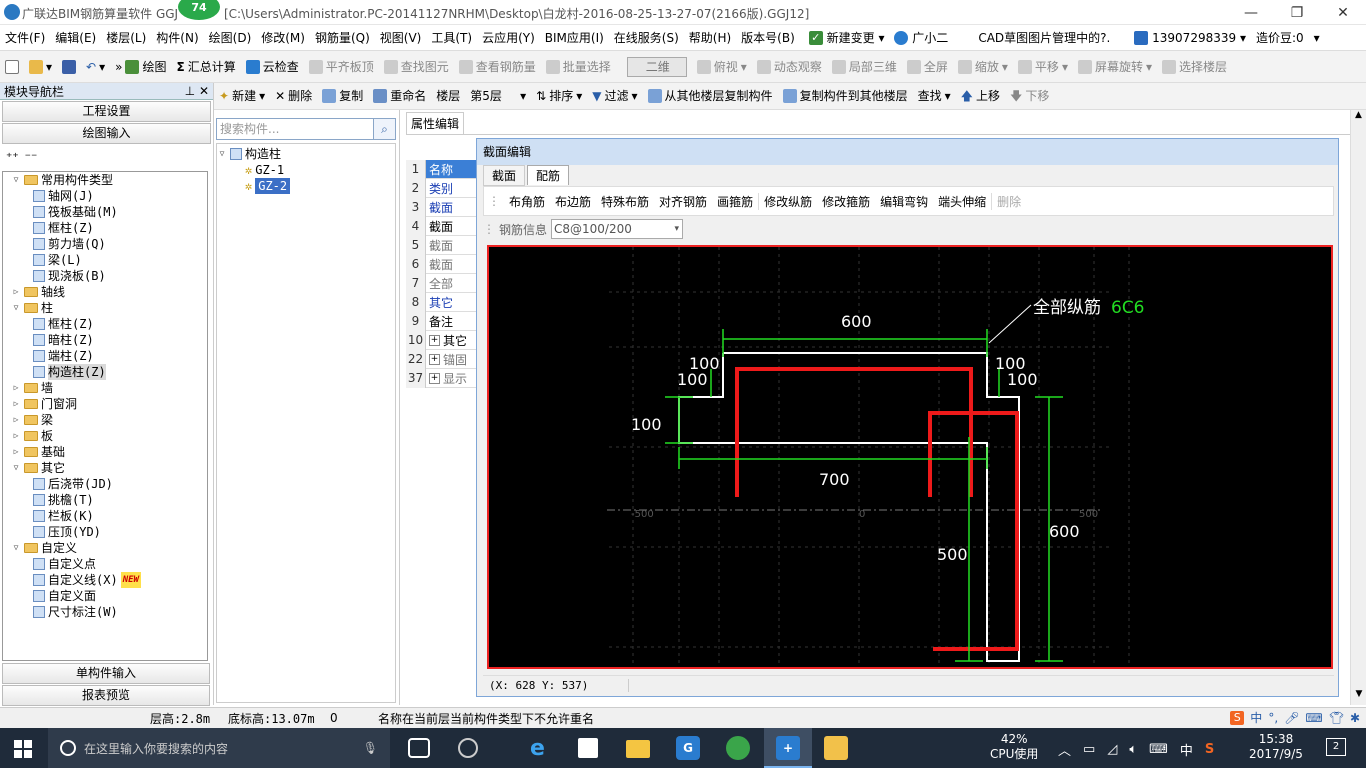 This screenshot has width=1366, height=768. I want to click on menu-item: 绘图(D), so click(230, 38).